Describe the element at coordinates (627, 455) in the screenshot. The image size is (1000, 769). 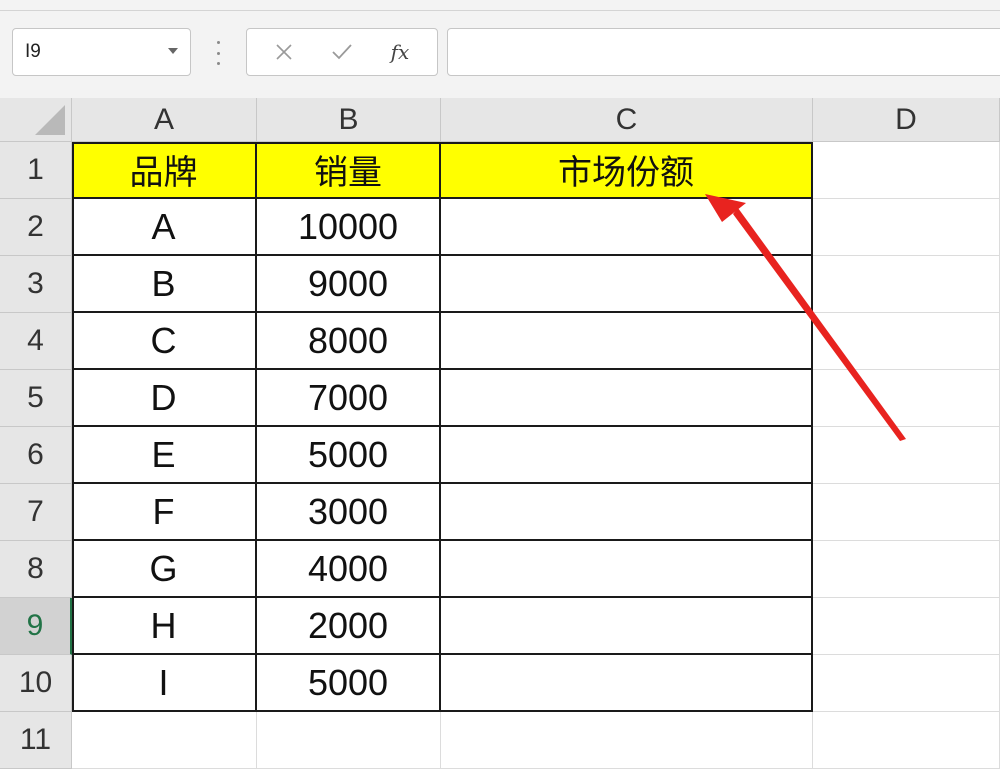
I see `cell-c6` at that location.